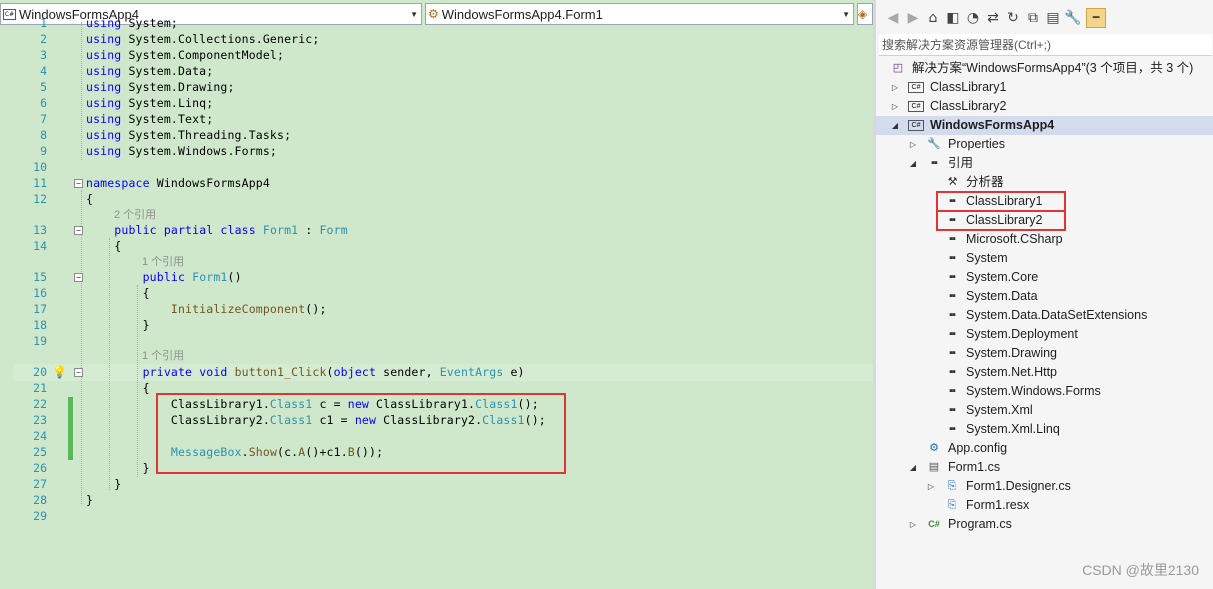  What do you see at coordinates (913, 18) in the screenshot?
I see `forward-icon: ▶` at bounding box center [913, 18].